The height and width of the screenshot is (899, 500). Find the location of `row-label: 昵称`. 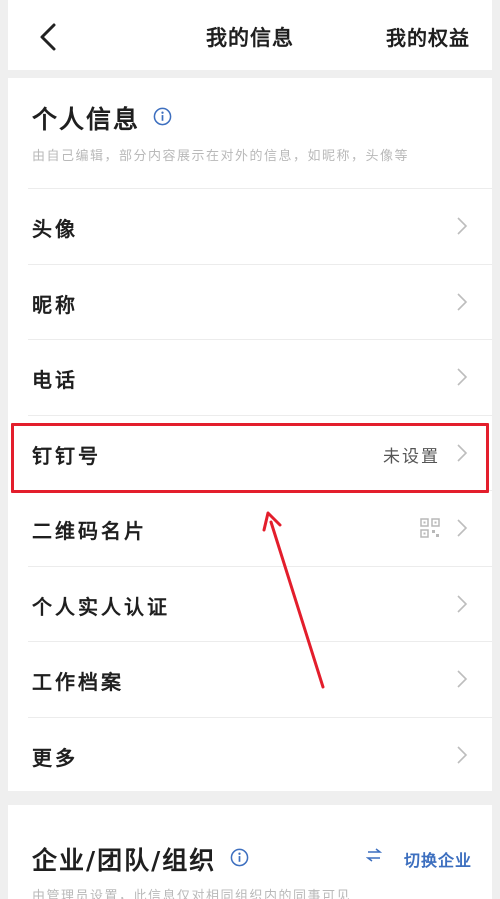

row-label: 昵称 is located at coordinates (55, 304).